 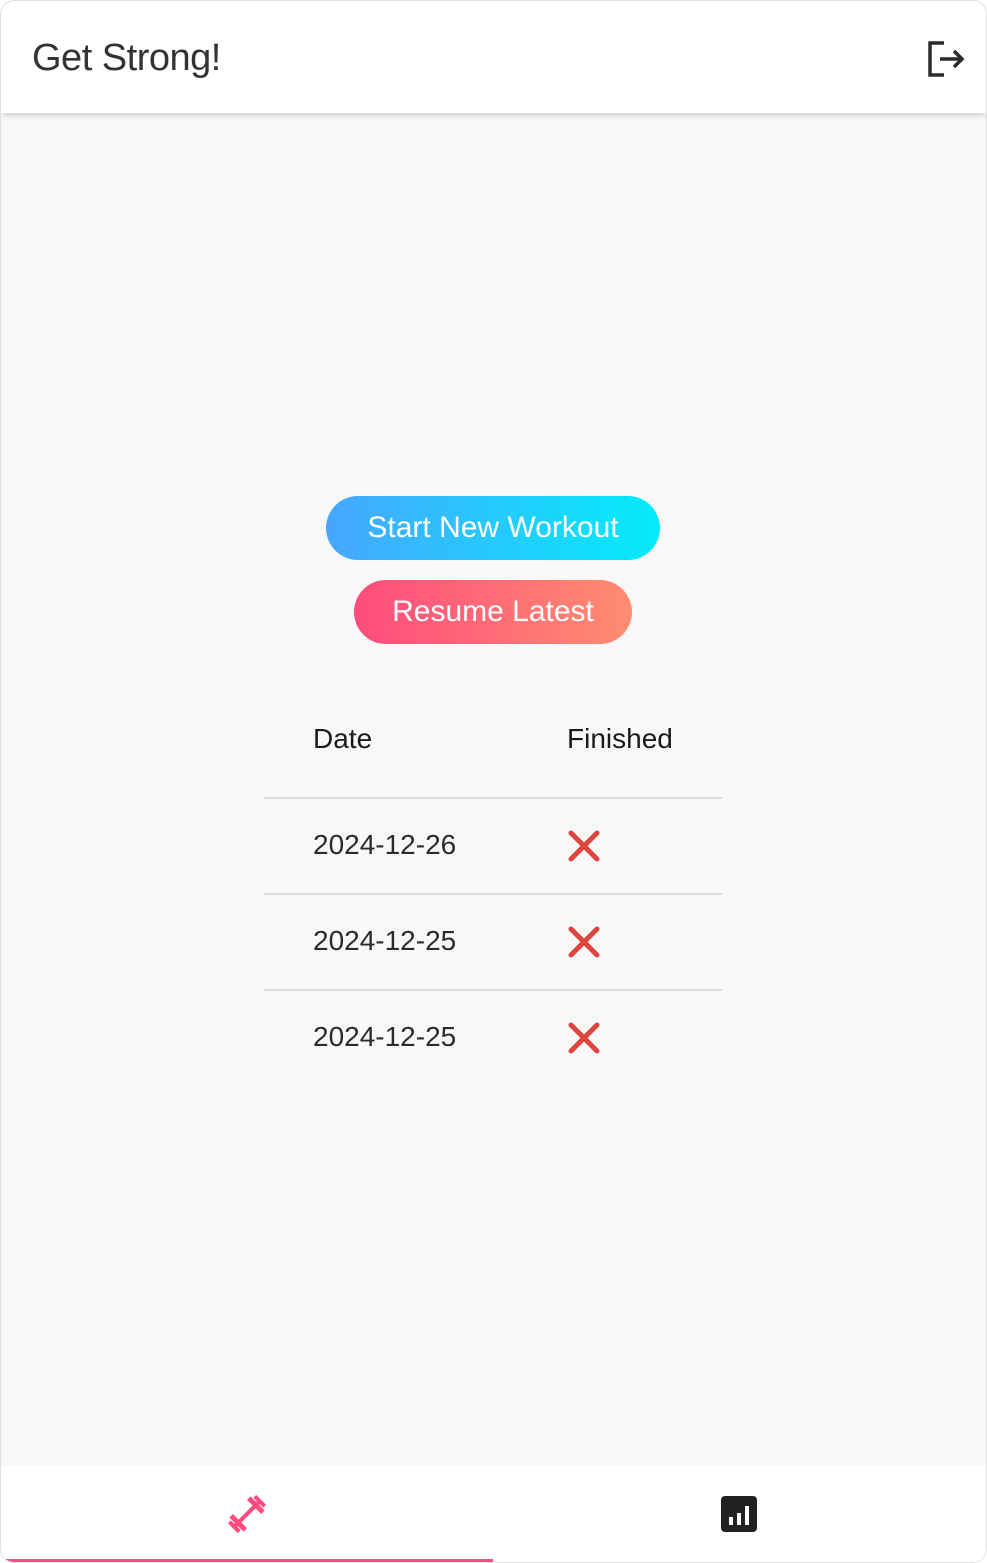 I want to click on tab-statistics, so click(x=739, y=1514).